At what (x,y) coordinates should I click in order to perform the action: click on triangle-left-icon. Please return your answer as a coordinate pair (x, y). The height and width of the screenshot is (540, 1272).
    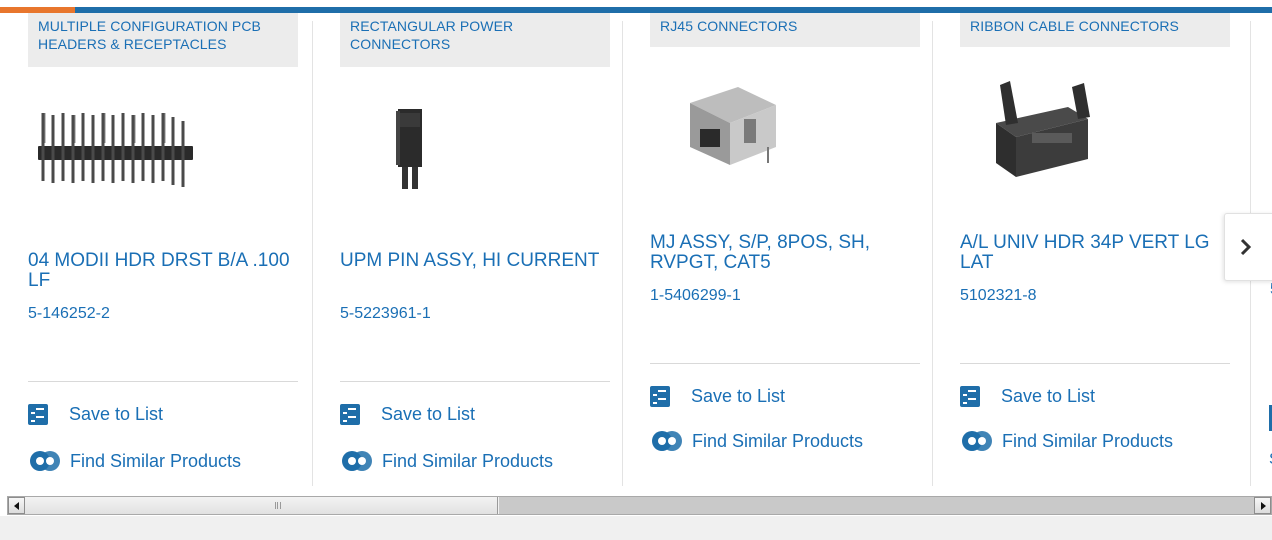
    Looking at the image, I should click on (16, 505).